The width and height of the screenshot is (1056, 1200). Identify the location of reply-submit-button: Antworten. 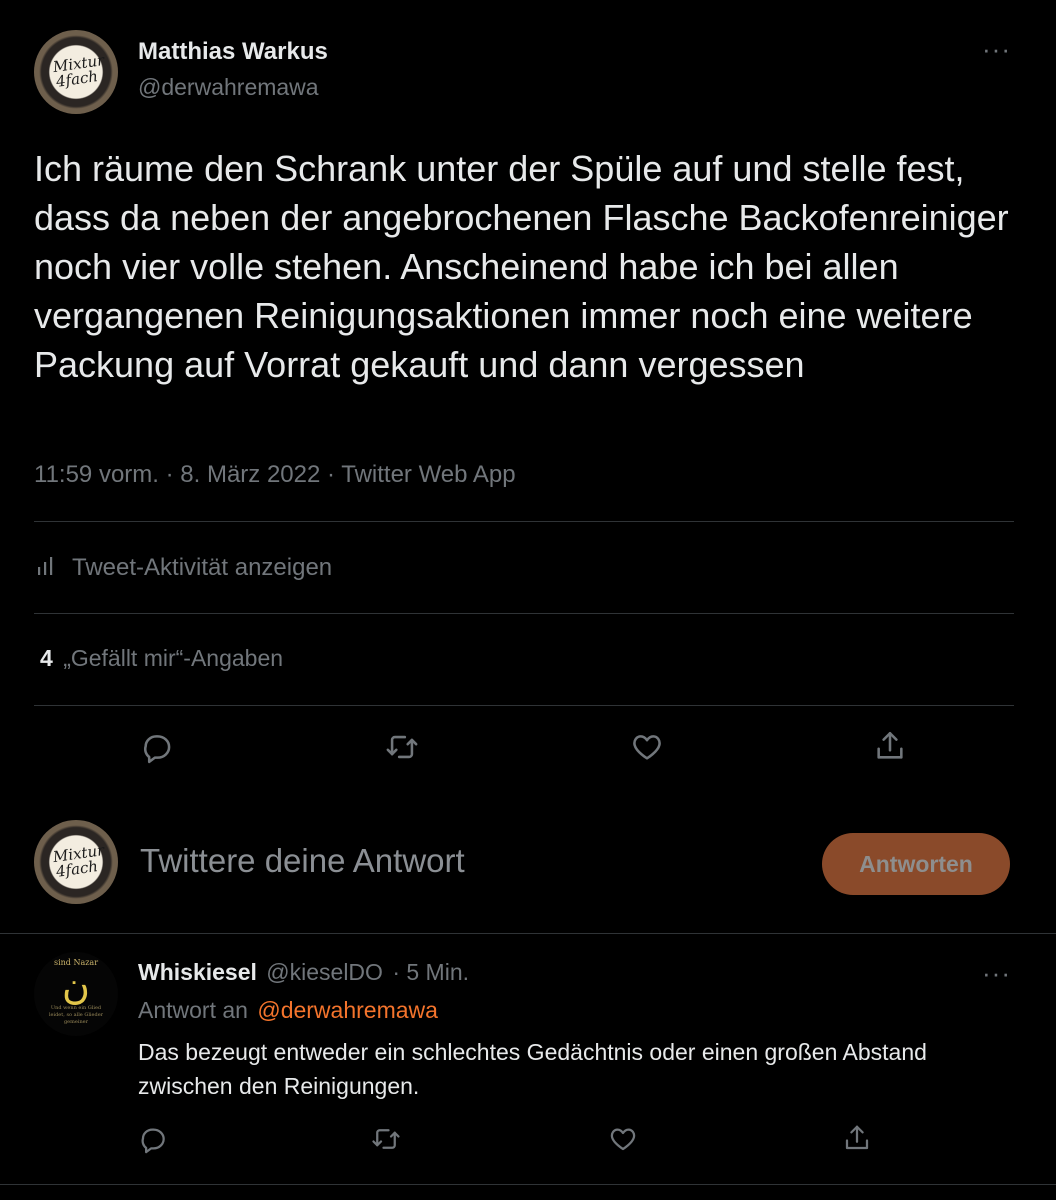
(916, 864).